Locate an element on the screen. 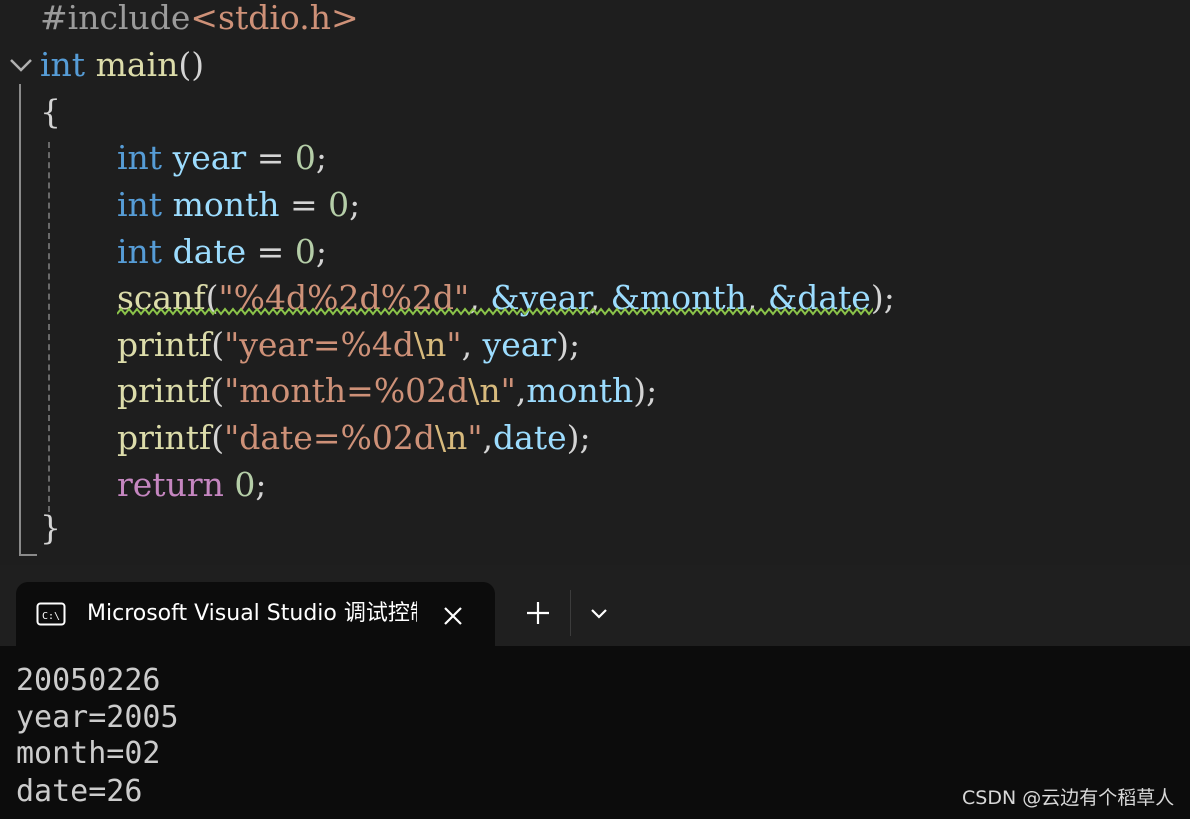 The height and width of the screenshot is (819, 1190). code-line-brace-close: } is located at coordinates (50, 528).